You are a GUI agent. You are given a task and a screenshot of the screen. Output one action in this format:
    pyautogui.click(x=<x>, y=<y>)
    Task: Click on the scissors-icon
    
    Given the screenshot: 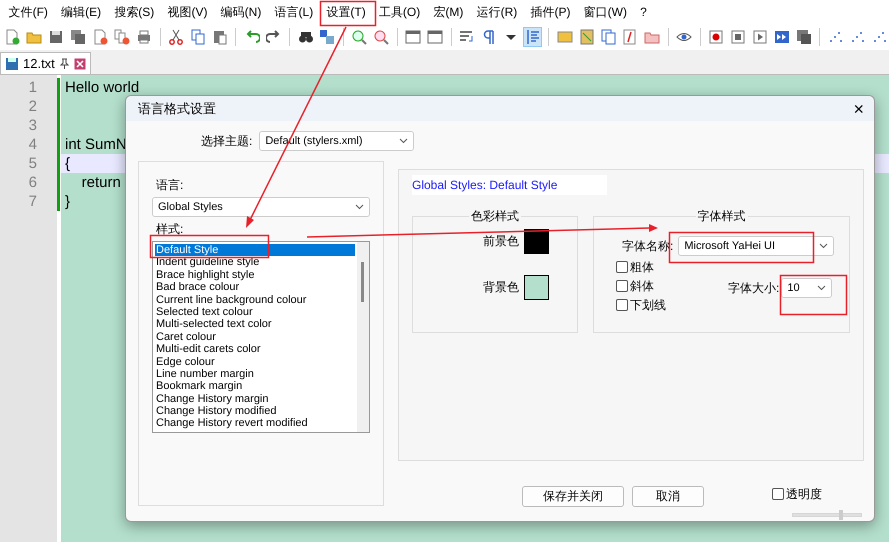 What is the action you would take?
    pyautogui.click(x=176, y=37)
    